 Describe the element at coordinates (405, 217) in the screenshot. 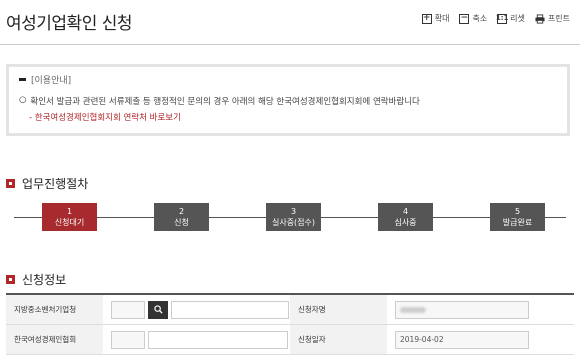

I see `step-4: 4 심사중` at that location.